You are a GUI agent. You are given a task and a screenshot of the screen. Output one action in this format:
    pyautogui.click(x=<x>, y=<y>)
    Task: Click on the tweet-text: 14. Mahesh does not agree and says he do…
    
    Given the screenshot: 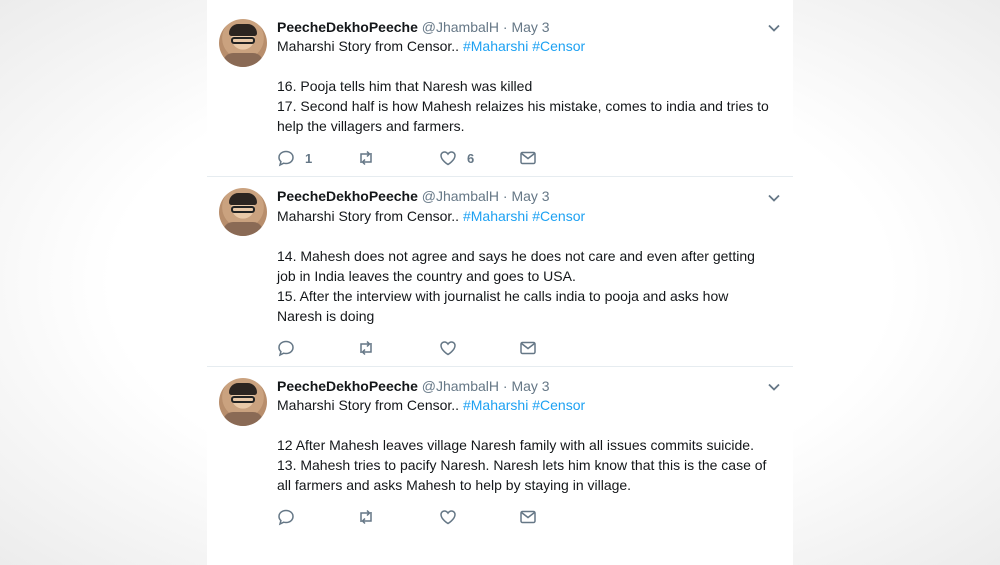 What is the action you would take?
    pyautogui.click(x=527, y=286)
    